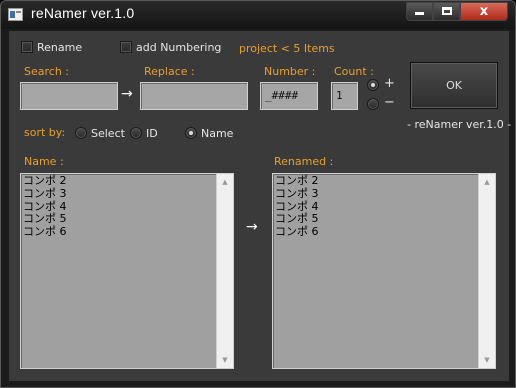 The height and width of the screenshot is (388, 516). I want to click on search-input, so click(69, 96).